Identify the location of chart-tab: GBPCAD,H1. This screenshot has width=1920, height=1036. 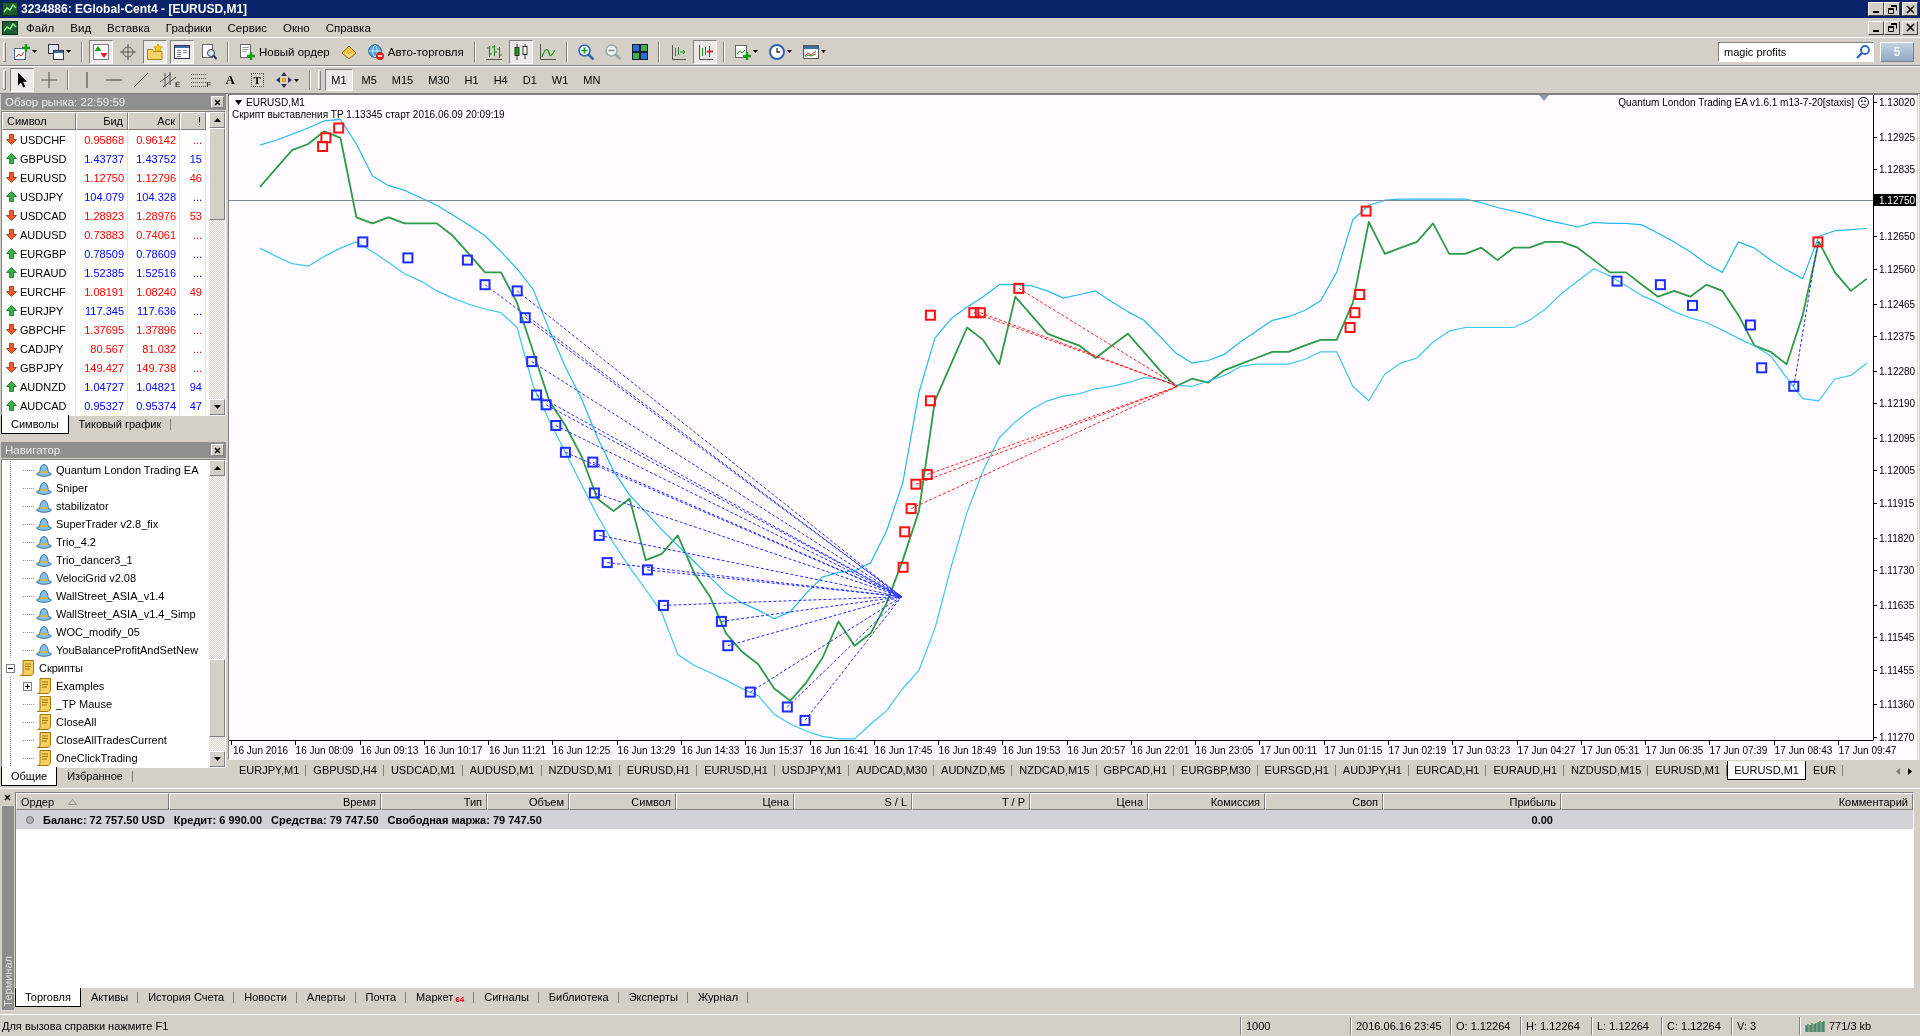
(1135, 770).